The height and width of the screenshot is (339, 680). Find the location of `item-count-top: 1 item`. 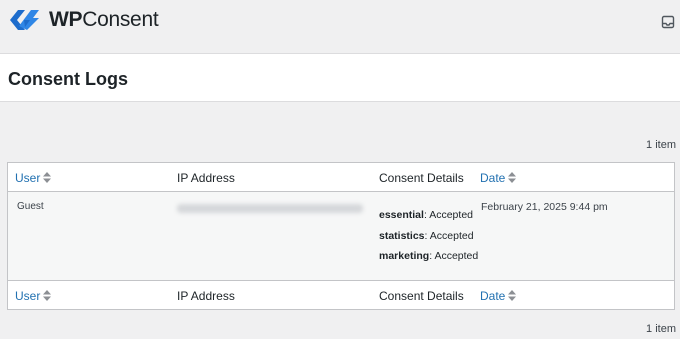

item-count-top: 1 item is located at coordinates (661, 145).